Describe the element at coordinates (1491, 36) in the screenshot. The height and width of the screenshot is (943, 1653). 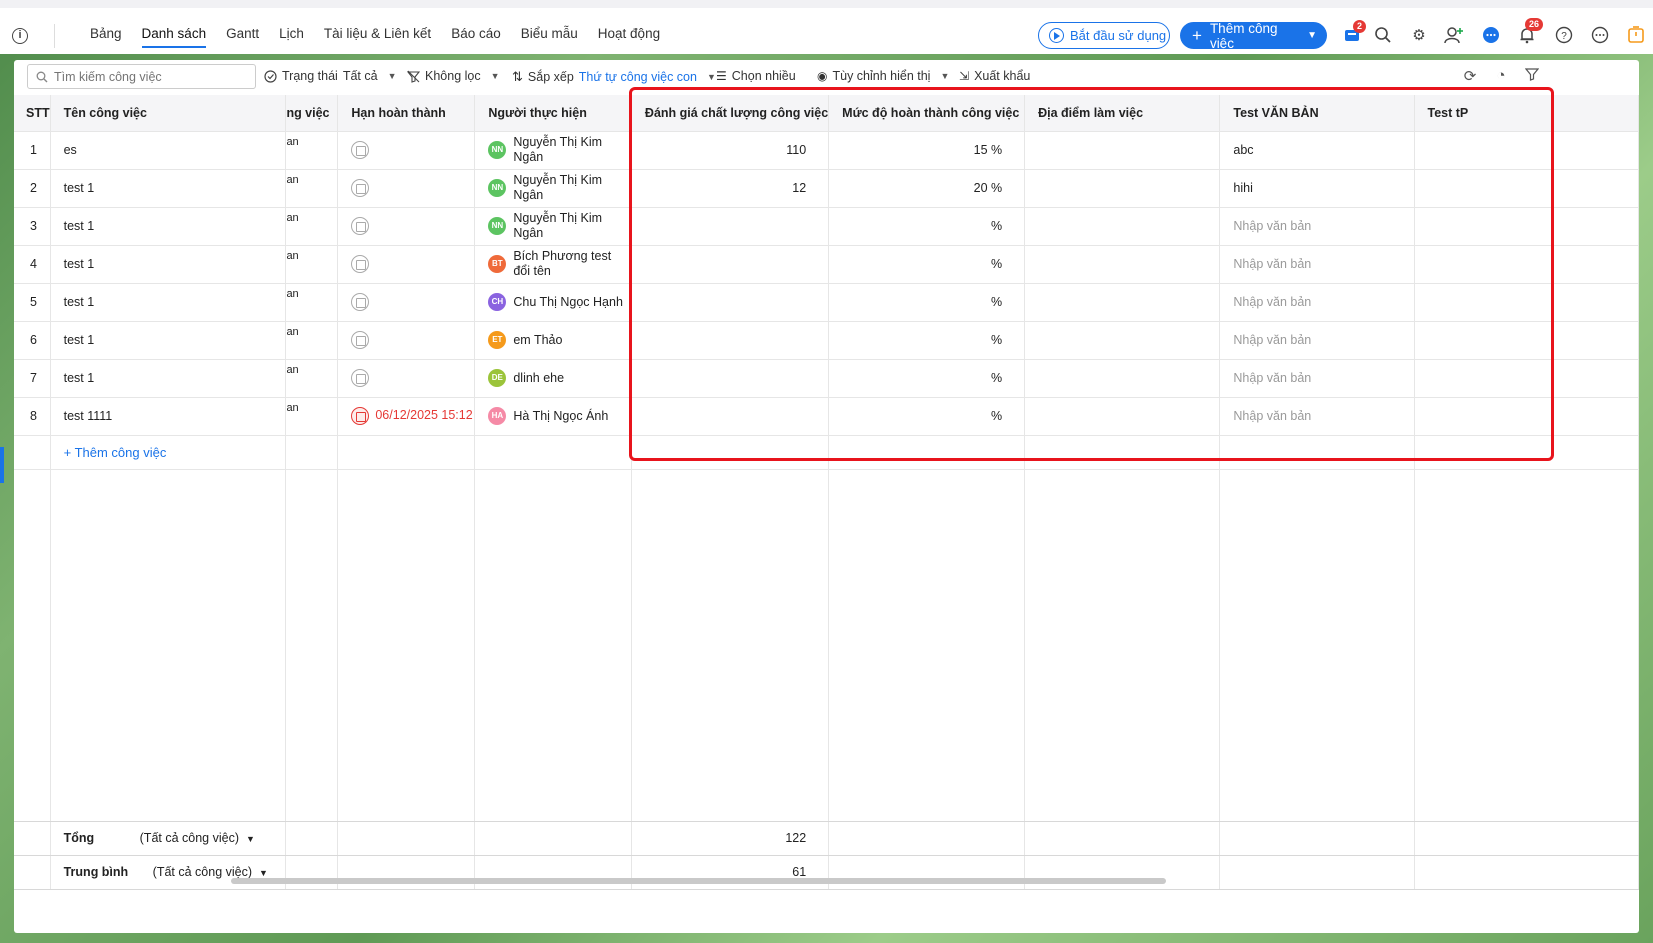
I see `chat-icon` at that location.